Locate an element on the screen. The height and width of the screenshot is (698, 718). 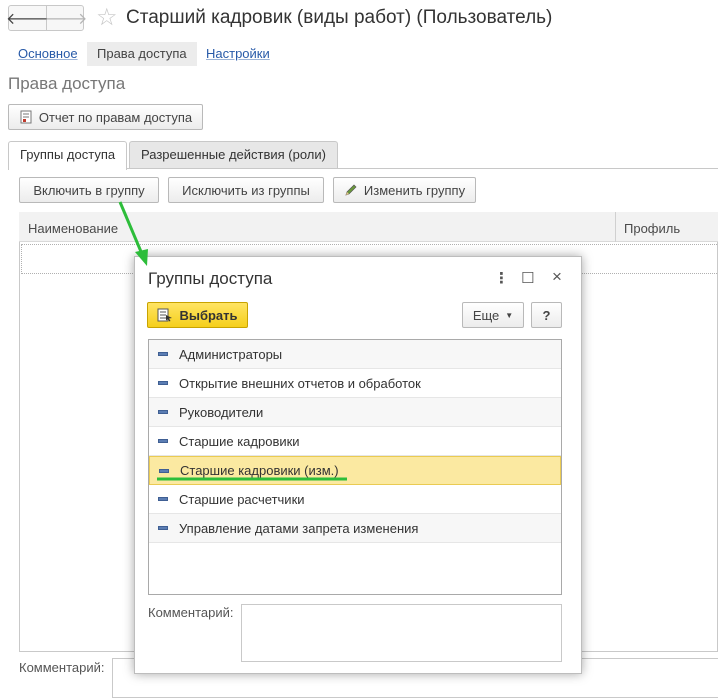
chevron-down-icon: ▼ is located at coordinates (509, 315).